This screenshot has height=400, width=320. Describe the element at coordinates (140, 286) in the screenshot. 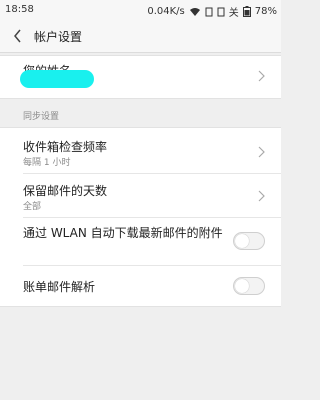

I see `bill-parse-row: 账单邮件解析` at that location.